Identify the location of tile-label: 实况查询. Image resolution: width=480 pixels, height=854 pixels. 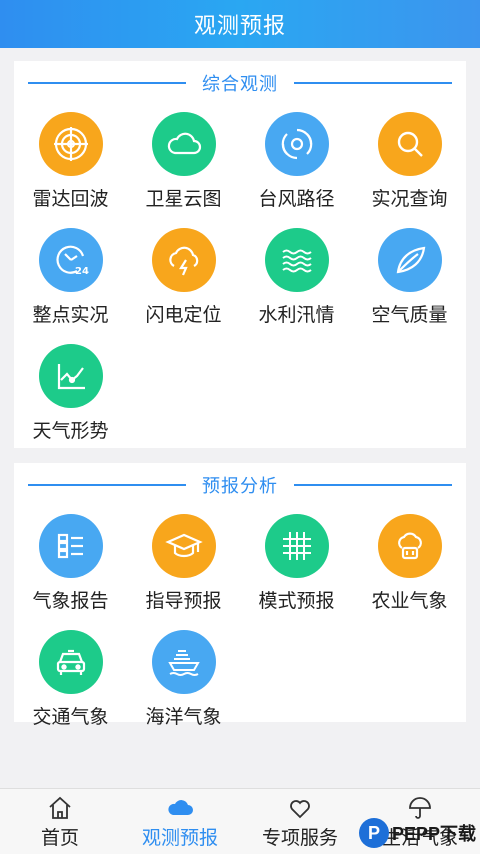
(409, 199).